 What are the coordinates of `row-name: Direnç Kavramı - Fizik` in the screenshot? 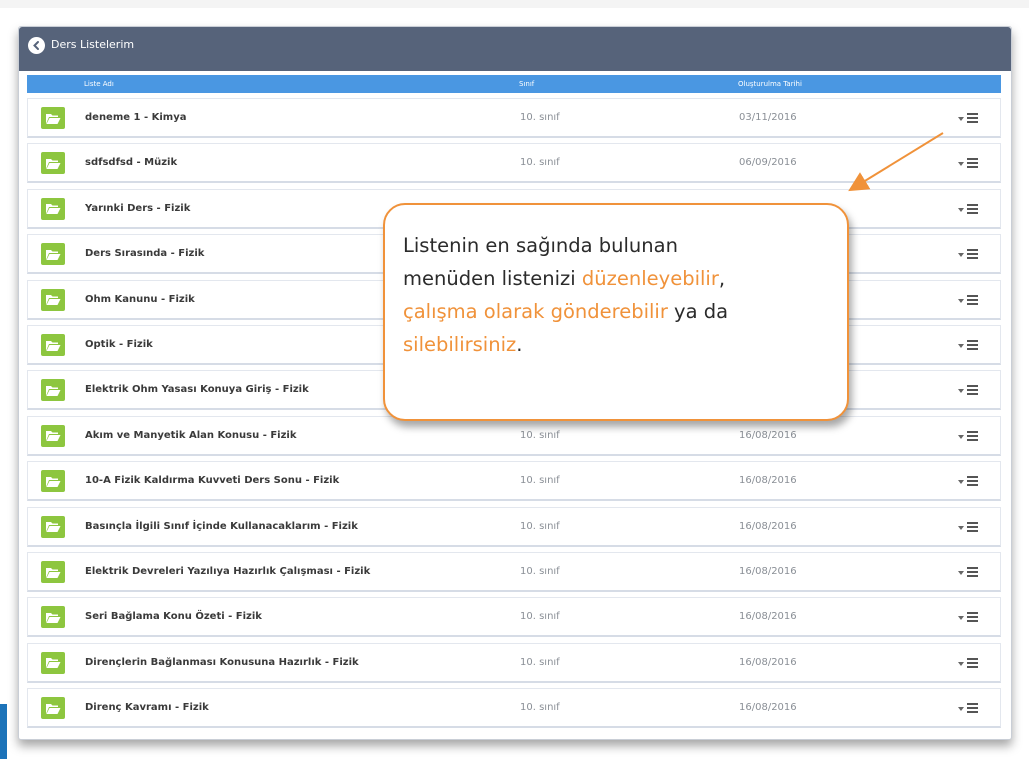 It's located at (147, 707).